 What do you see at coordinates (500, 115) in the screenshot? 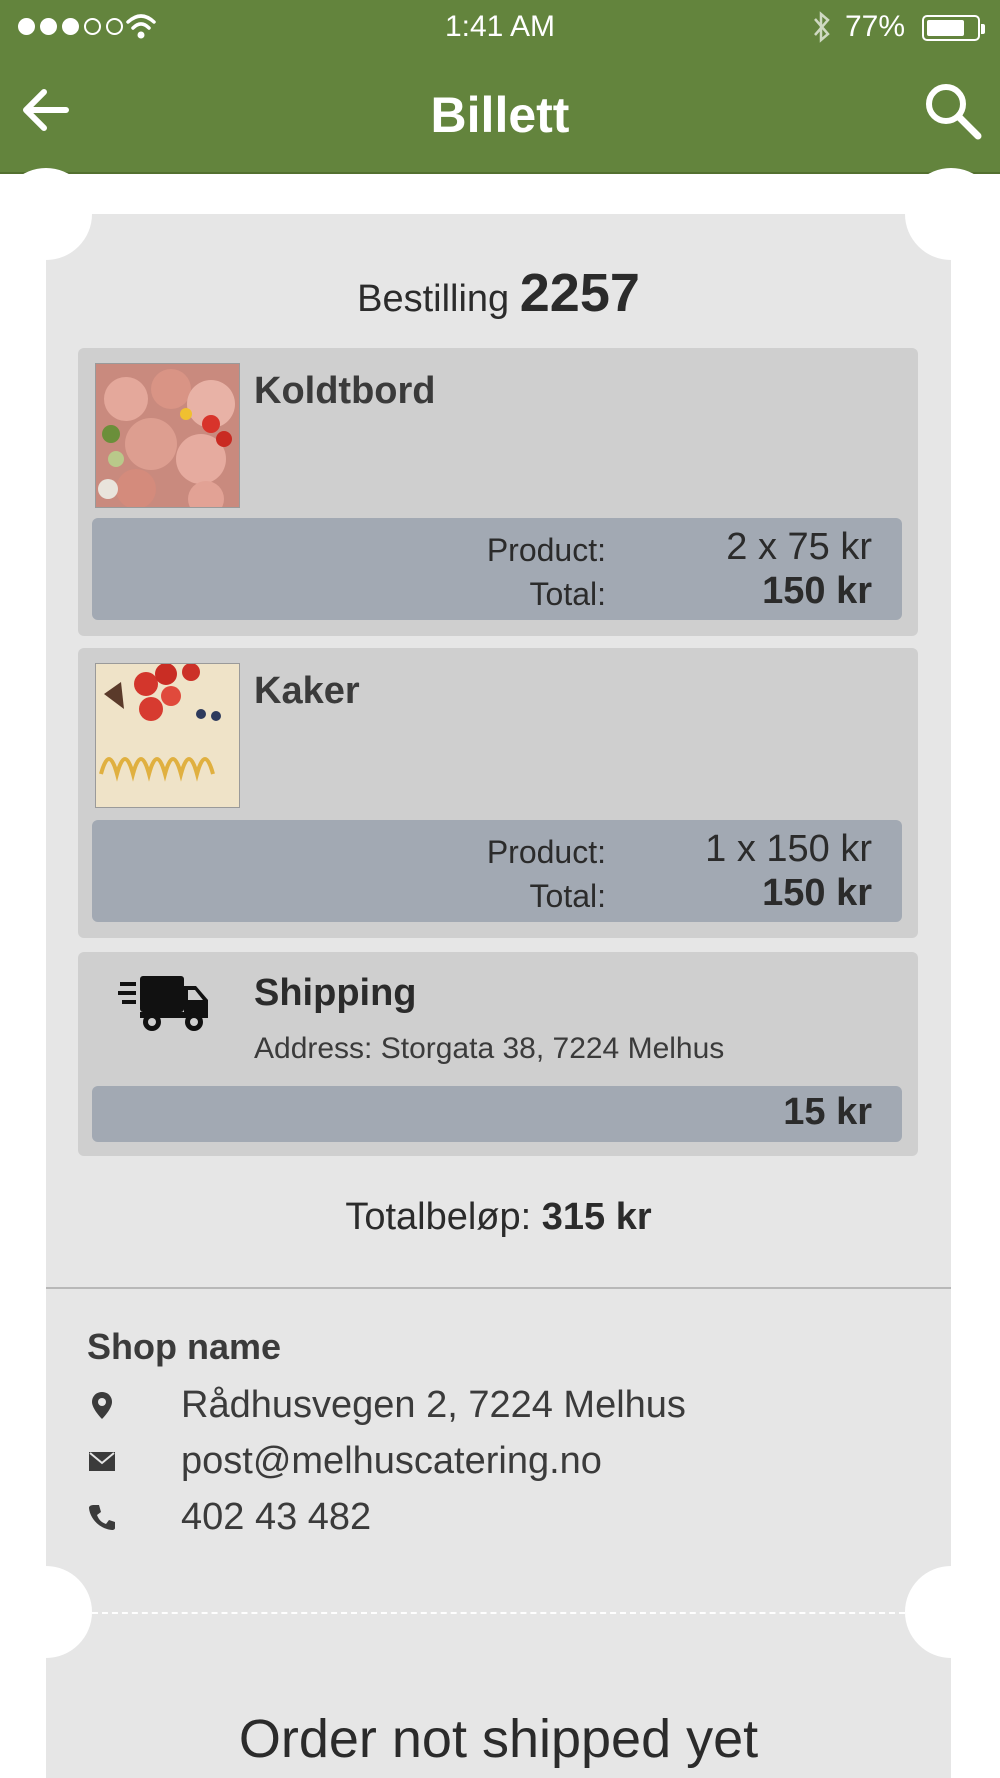
I see `page-title: Billett` at bounding box center [500, 115].